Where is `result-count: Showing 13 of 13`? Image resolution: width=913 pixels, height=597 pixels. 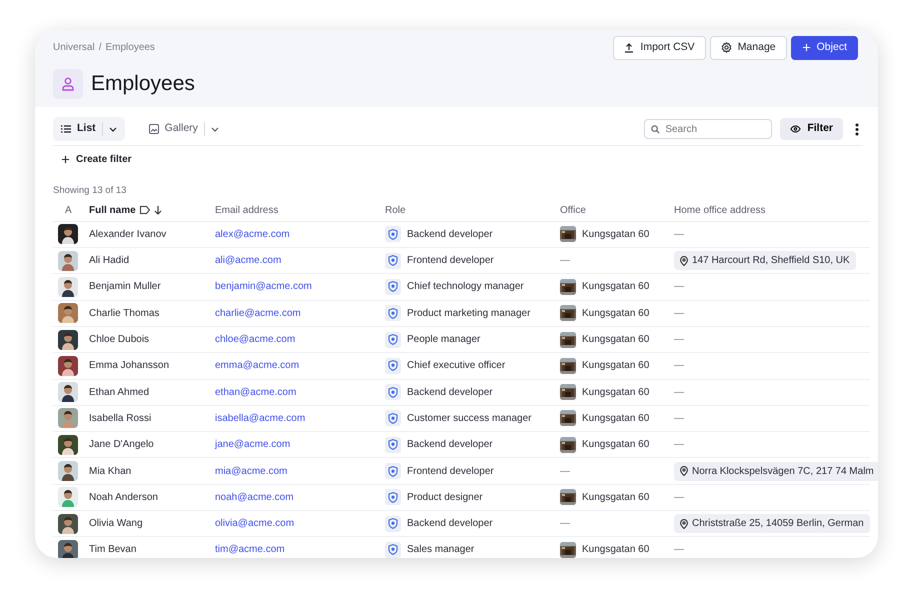
result-count: Showing 13 of 13 is located at coordinates (90, 191).